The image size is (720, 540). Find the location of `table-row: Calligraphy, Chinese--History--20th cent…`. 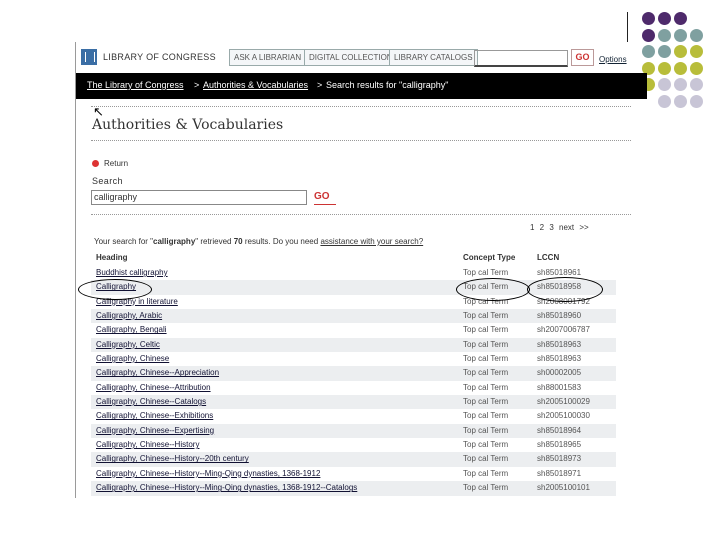

table-row: Calligraphy, Chinese--History--20th cent… is located at coordinates (353, 459).